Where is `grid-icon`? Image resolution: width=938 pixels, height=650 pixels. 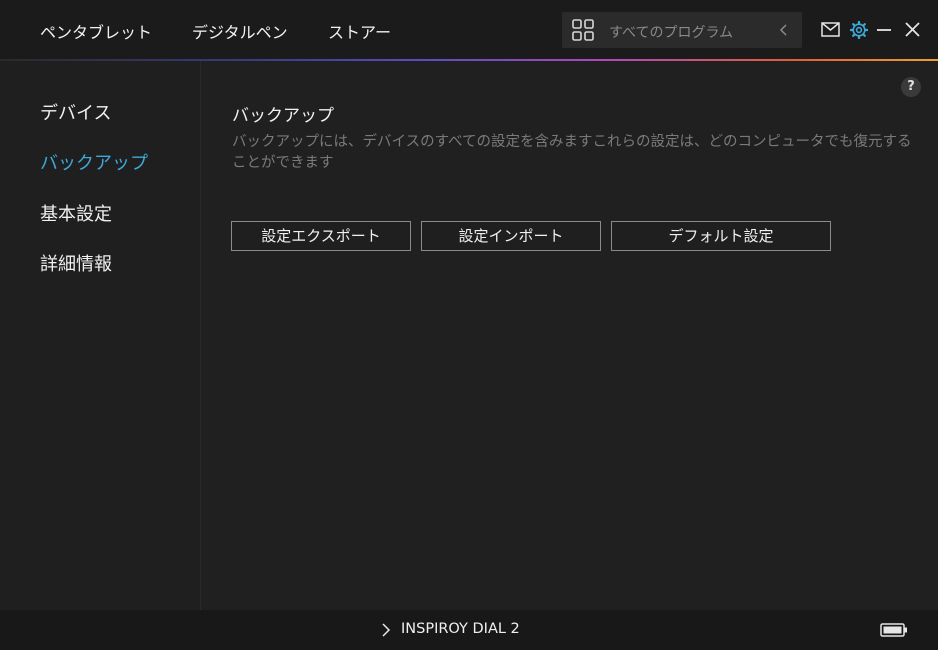 grid-icon is located at coordinates (583, 30).